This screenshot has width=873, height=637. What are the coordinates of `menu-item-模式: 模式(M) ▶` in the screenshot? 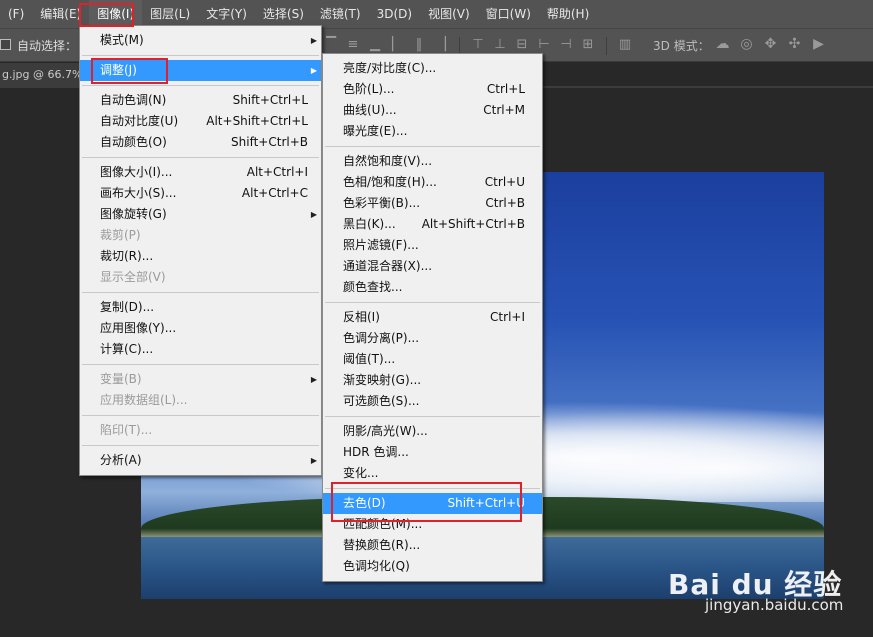 It's located at (200, 40).